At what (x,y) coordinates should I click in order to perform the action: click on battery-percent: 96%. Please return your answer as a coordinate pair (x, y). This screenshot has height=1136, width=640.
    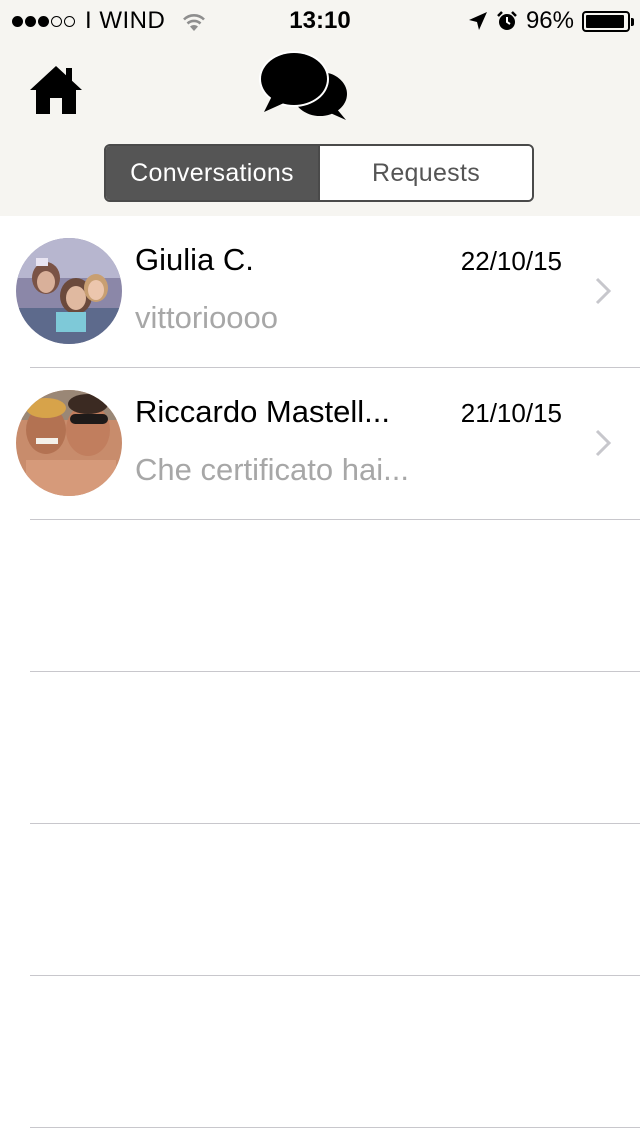
    Looking at the image, I should click on (549, 20).